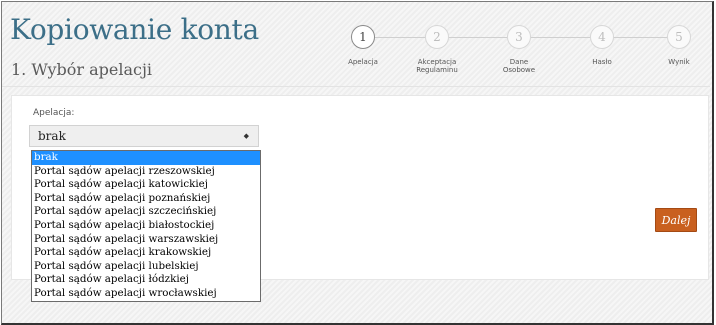  I want to click on option-brak: brak, so click(146, 158).